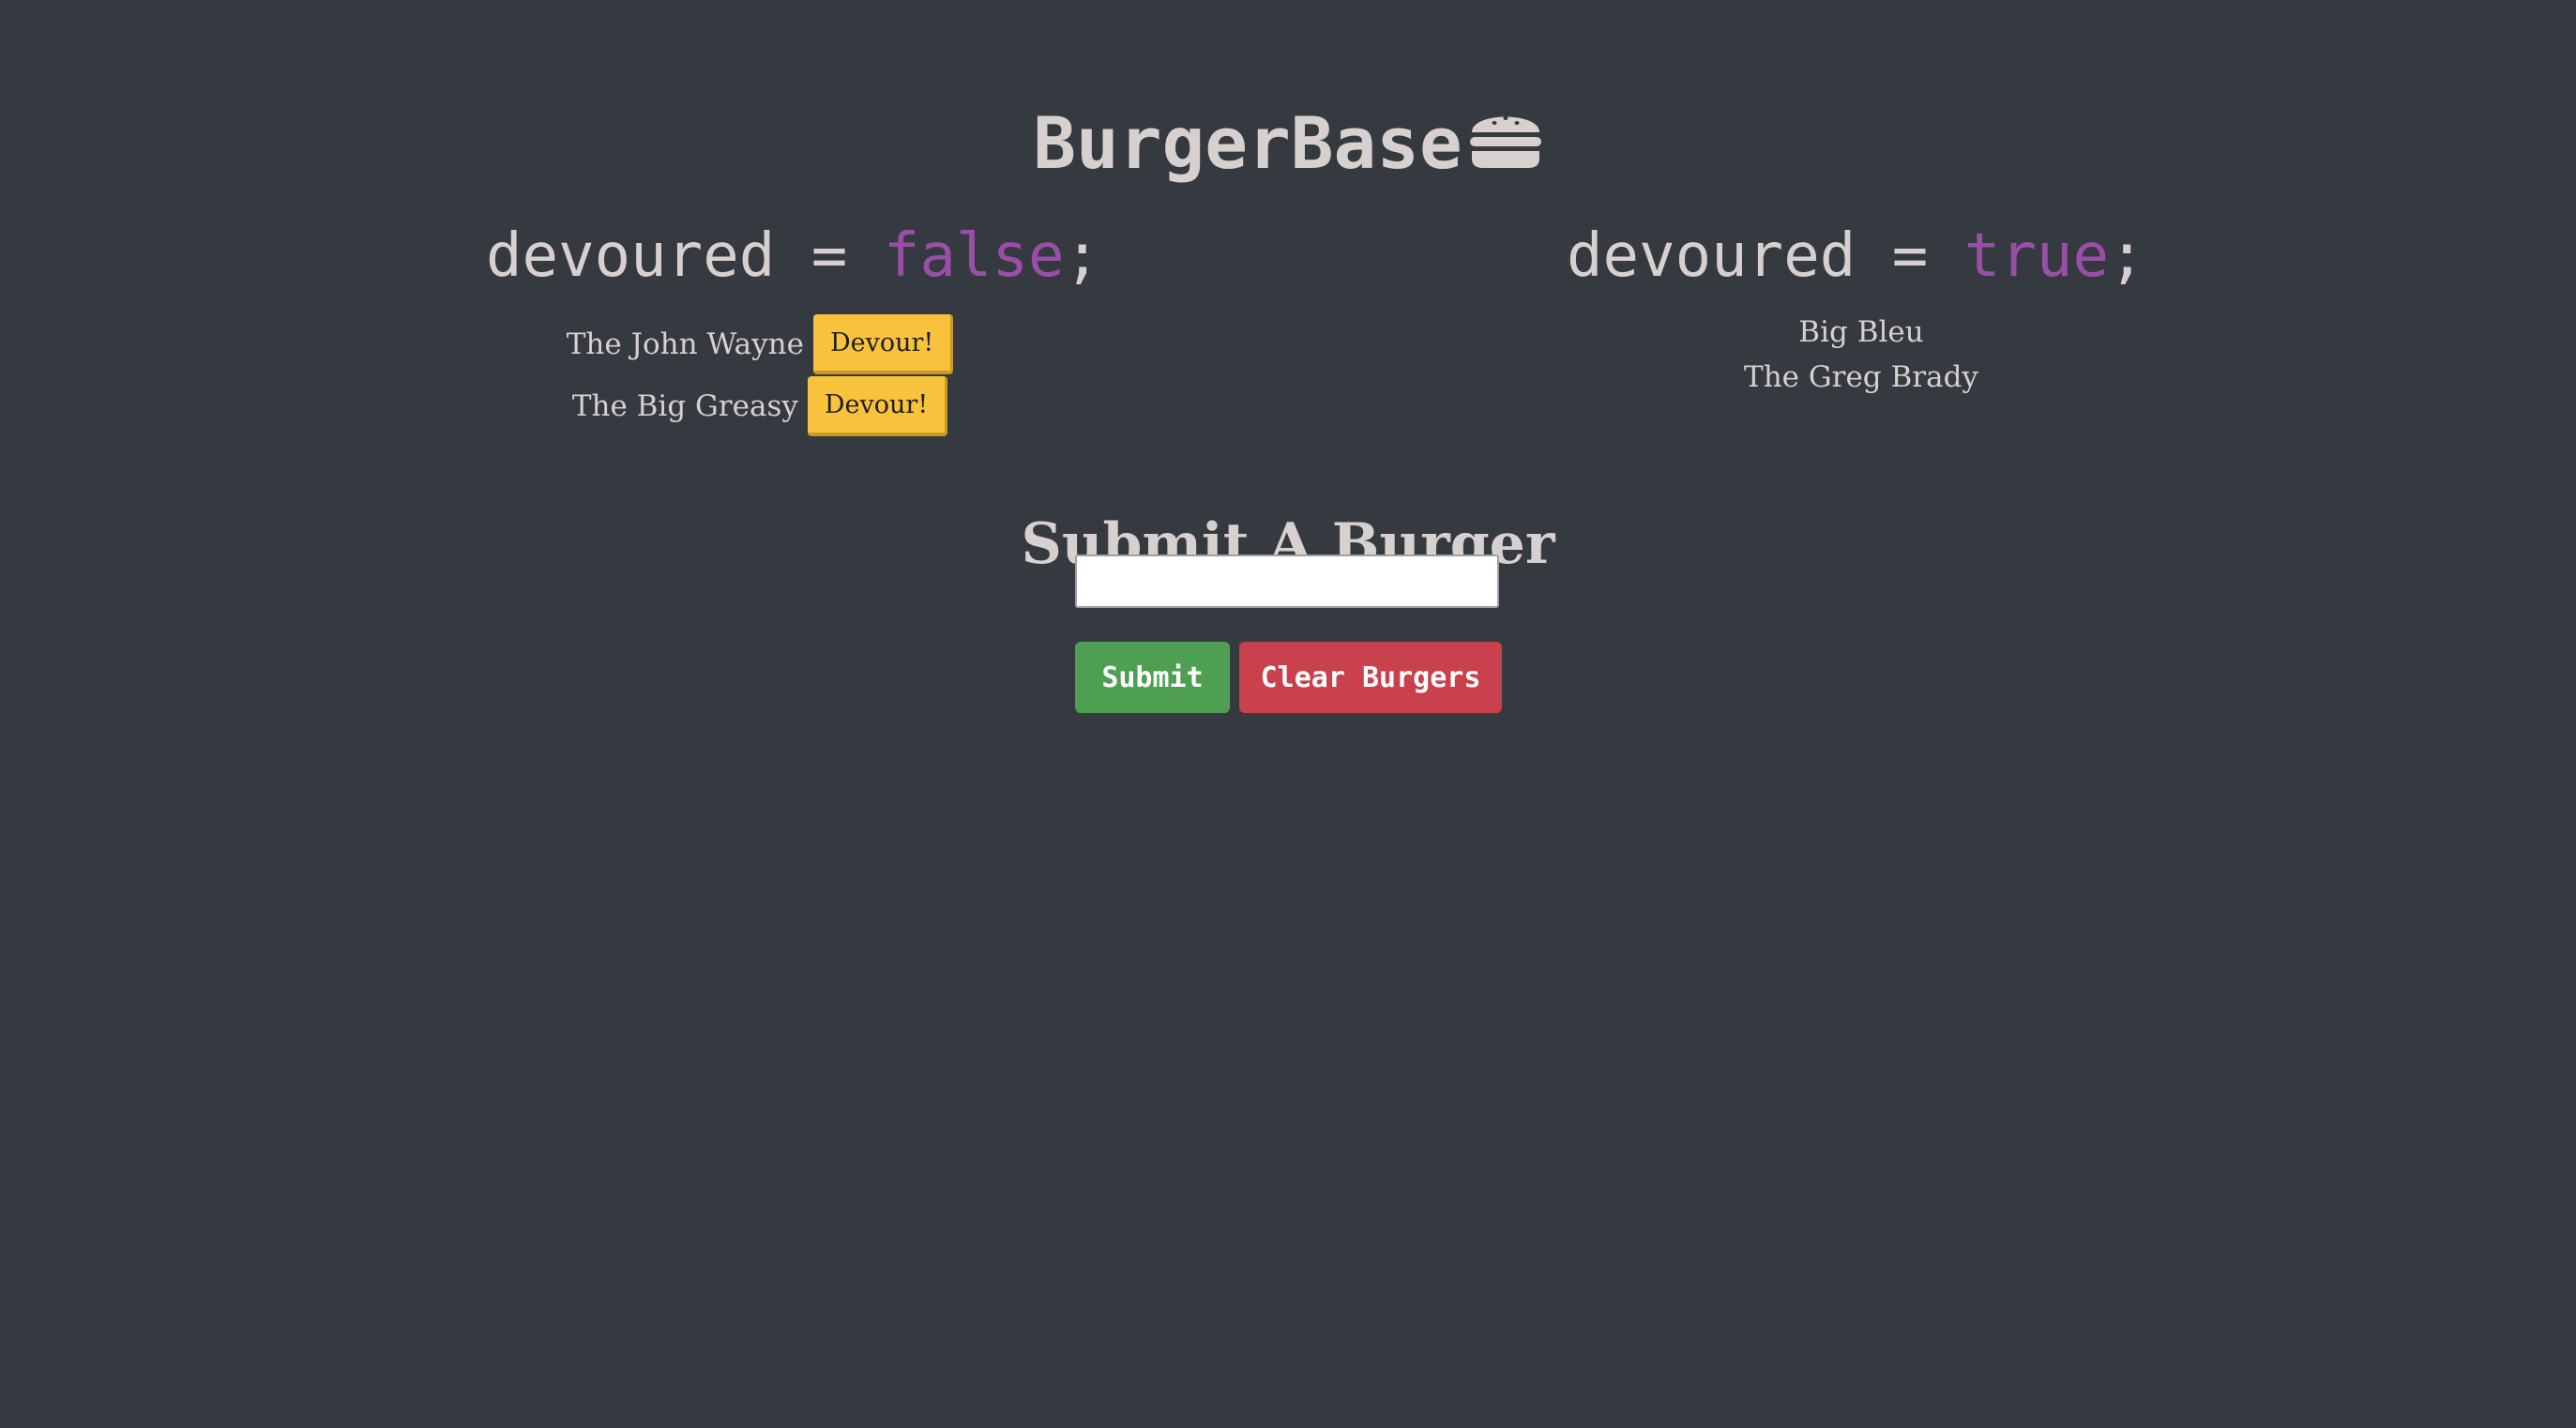 This screenshot has height=1428, width=2576. I want to click on list-item: The John Wayne Devour!, so click(760, 344).